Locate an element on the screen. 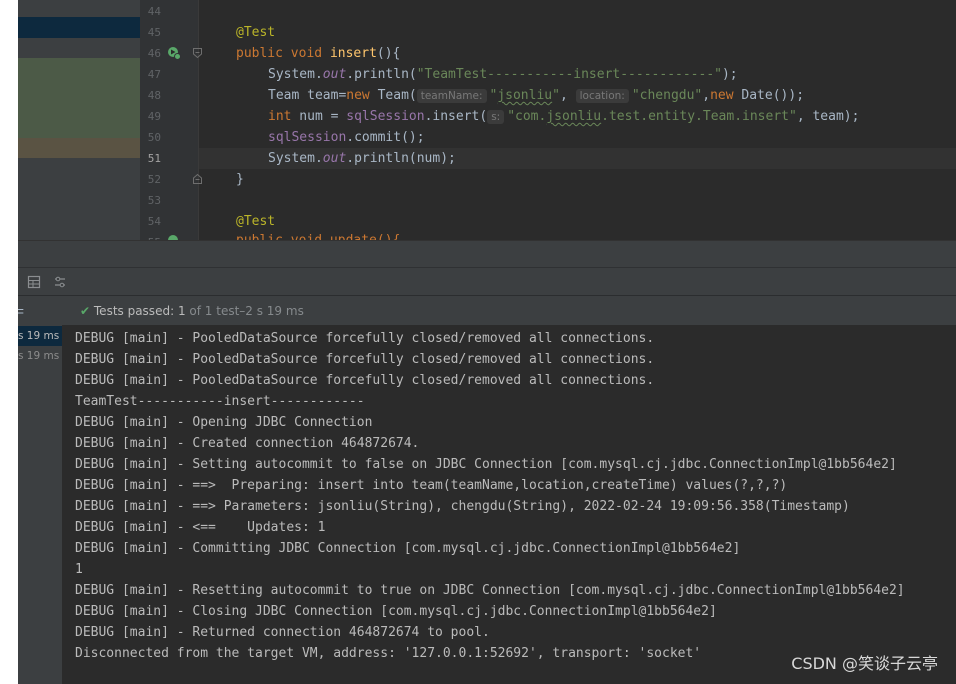 This screenshot has width=956, height=684. tests-passed-count: 1 is located at coordinates (181, 311).